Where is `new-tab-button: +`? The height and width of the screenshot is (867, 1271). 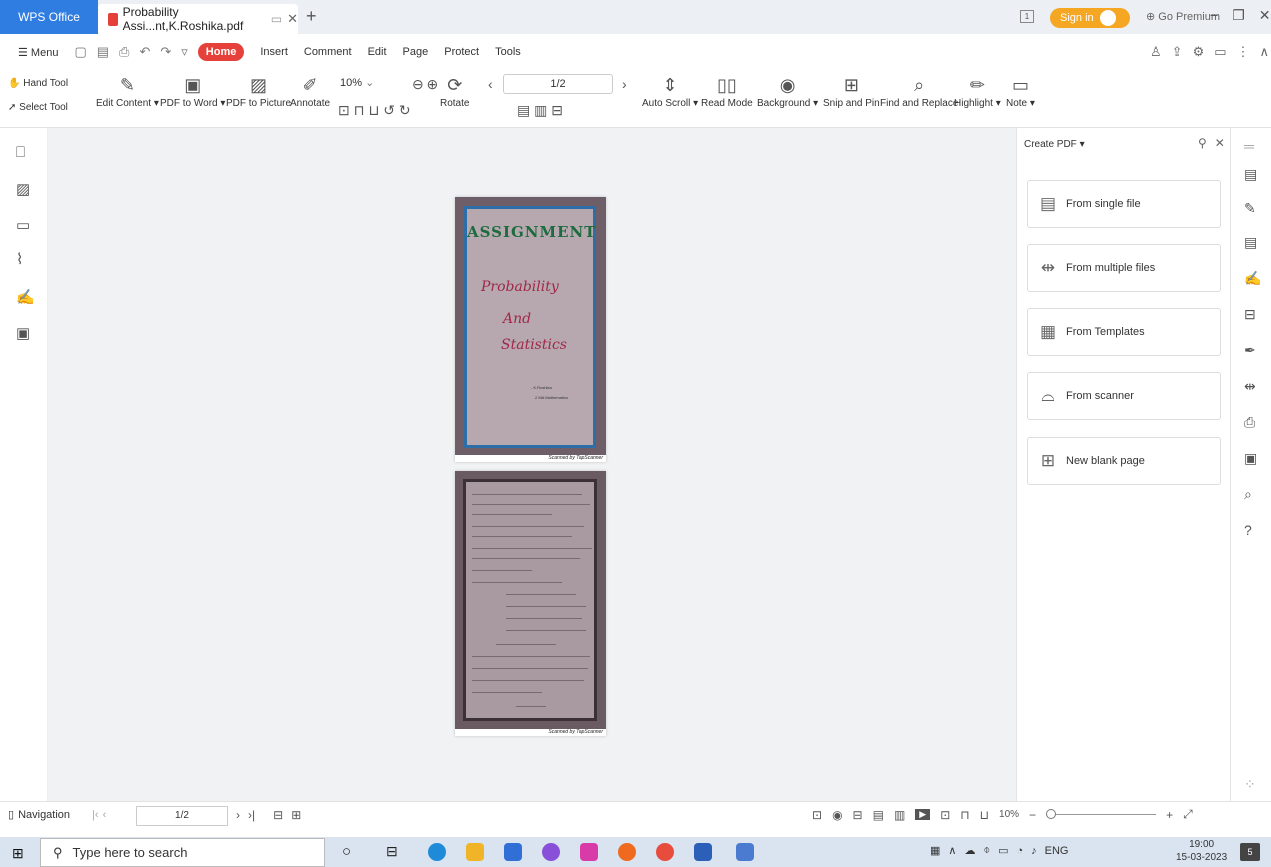 new-tab-button: + is located at coordinates (311, 16).